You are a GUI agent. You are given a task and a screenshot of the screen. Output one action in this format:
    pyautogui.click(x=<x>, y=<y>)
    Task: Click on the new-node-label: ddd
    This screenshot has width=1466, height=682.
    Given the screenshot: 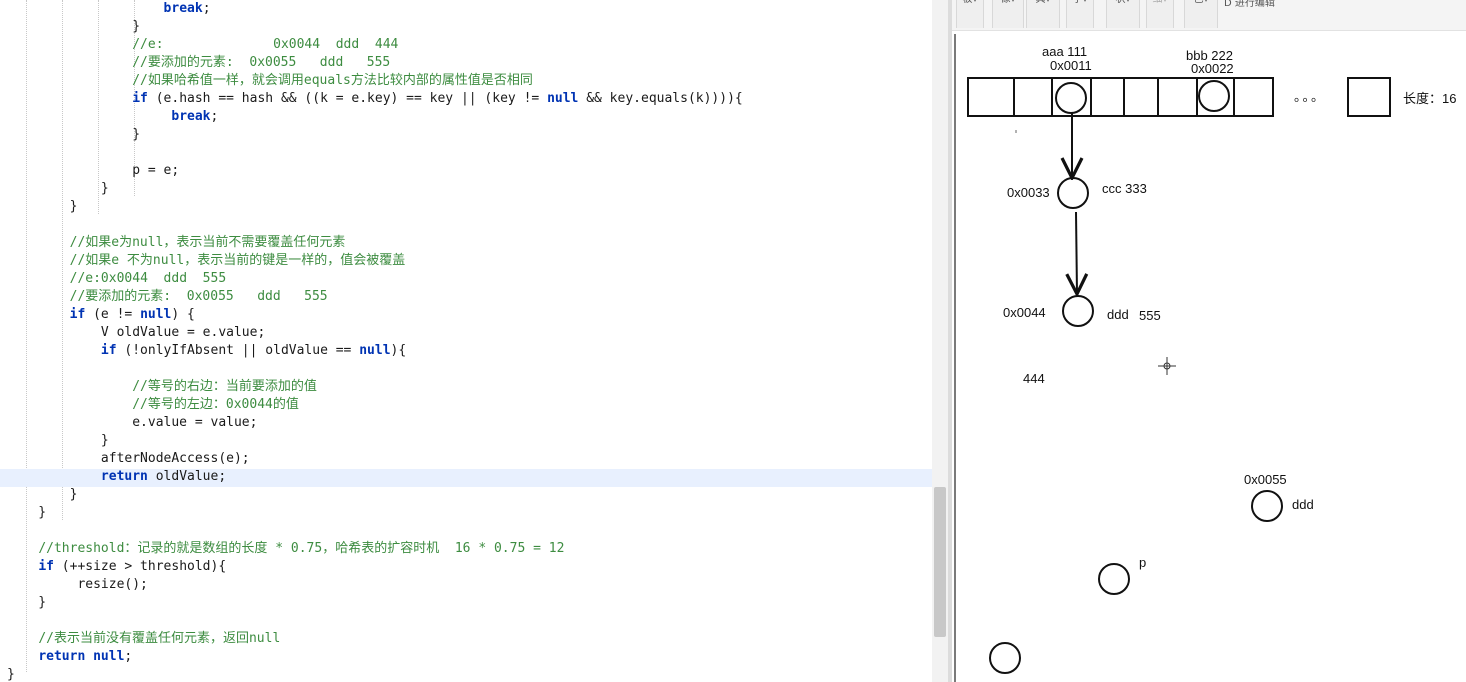 What is the action you would take?
    pyautogui.click(x=1303, y=504)
    